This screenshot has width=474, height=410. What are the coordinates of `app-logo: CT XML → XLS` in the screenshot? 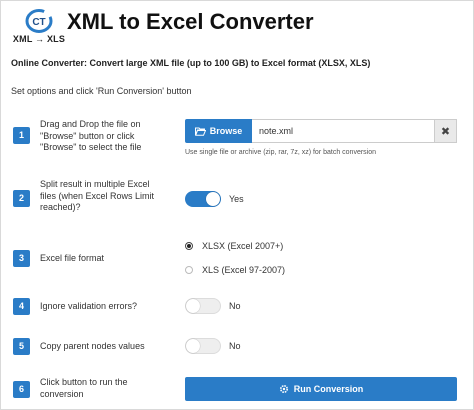 It's located at (39, 28).